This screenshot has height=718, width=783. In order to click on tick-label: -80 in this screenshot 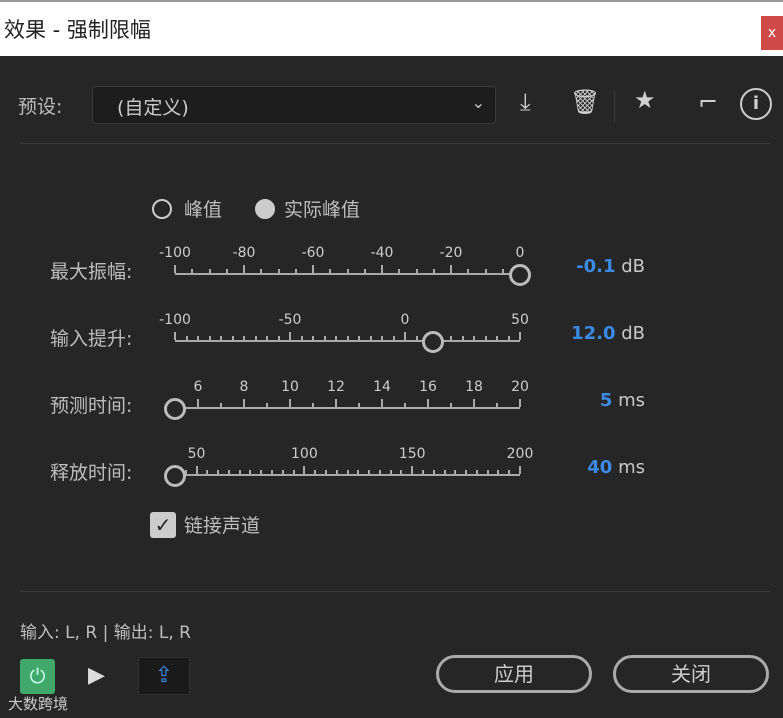, I will do `click(244, 253)`.